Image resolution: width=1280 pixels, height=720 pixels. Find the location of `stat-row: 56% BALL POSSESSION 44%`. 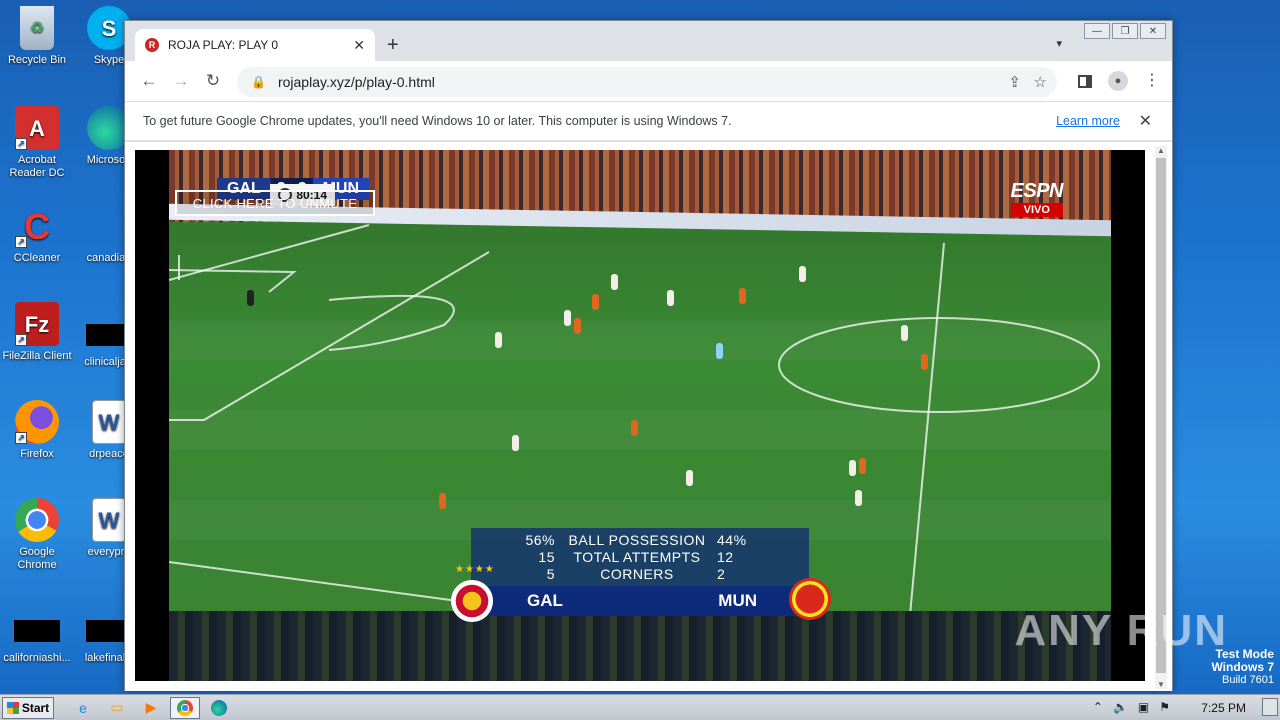

stat-row: 56% BALL POSSESSION 44% is located at coordinates (636, 539).